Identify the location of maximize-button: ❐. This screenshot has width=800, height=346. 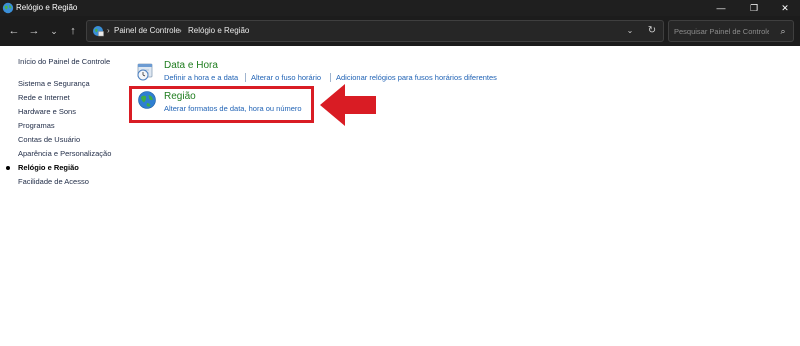
(754, 8).